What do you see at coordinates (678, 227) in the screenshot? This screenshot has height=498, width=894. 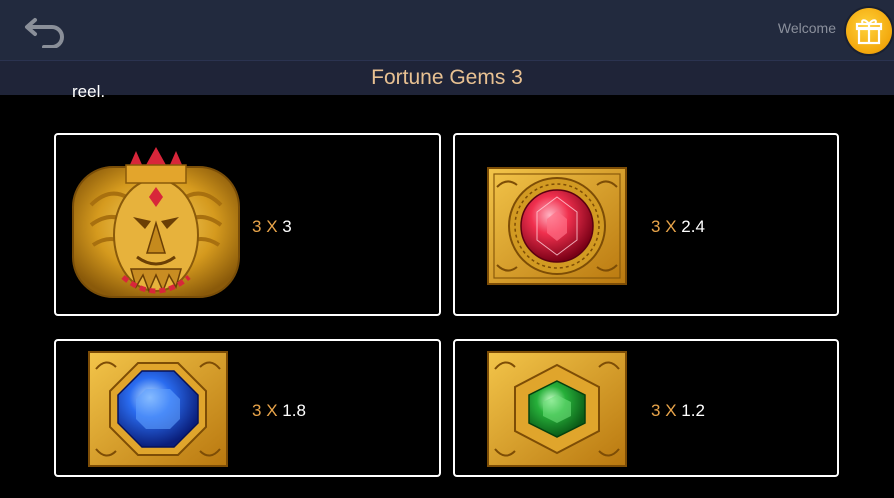 I see `payout-text: 3 X 2.4` at bounding box center [678, 227].